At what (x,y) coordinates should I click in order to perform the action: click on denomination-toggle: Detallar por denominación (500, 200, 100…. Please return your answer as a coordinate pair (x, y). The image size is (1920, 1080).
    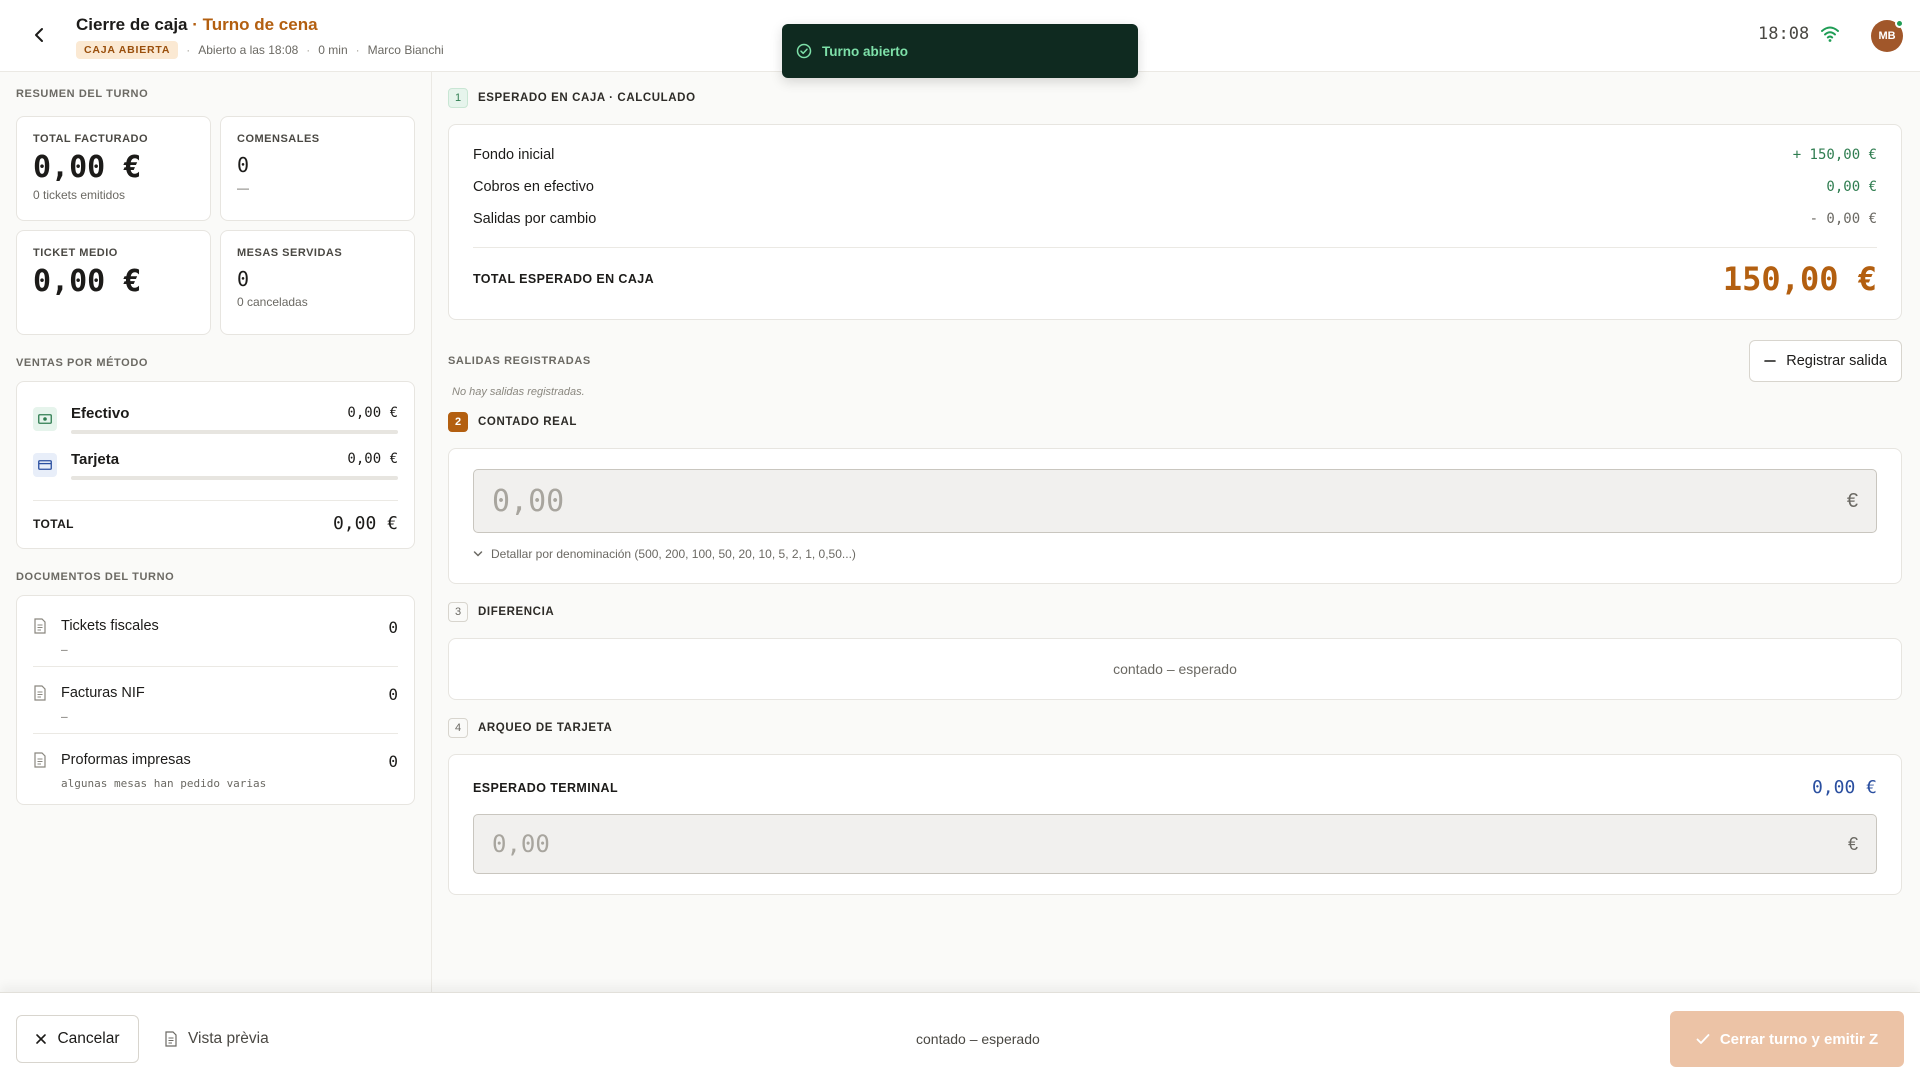
    Looking at the image, I should click on (1175, 554).